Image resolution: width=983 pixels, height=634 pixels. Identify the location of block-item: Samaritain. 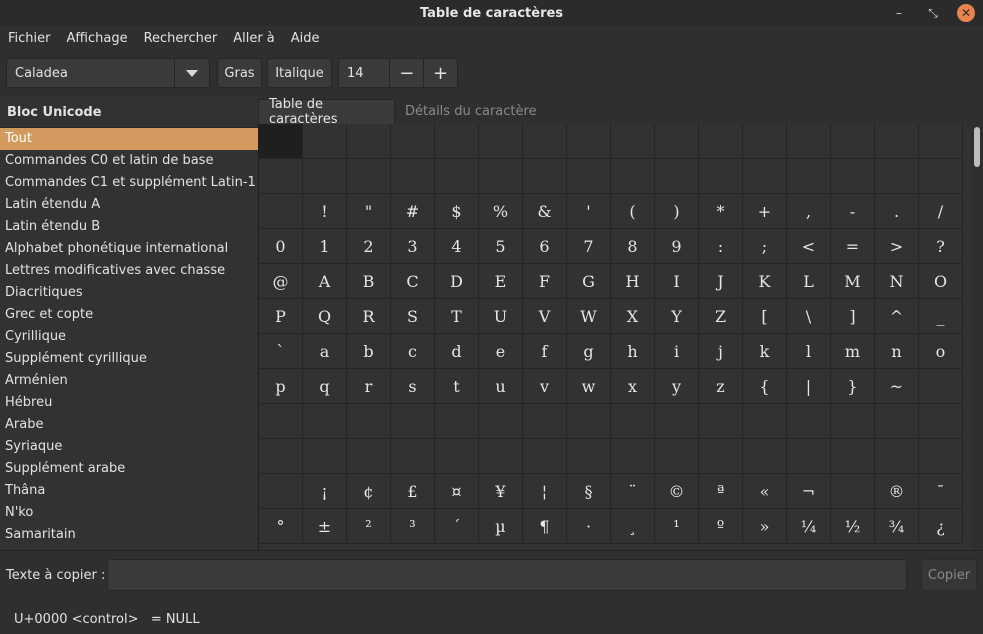
(129, 535).